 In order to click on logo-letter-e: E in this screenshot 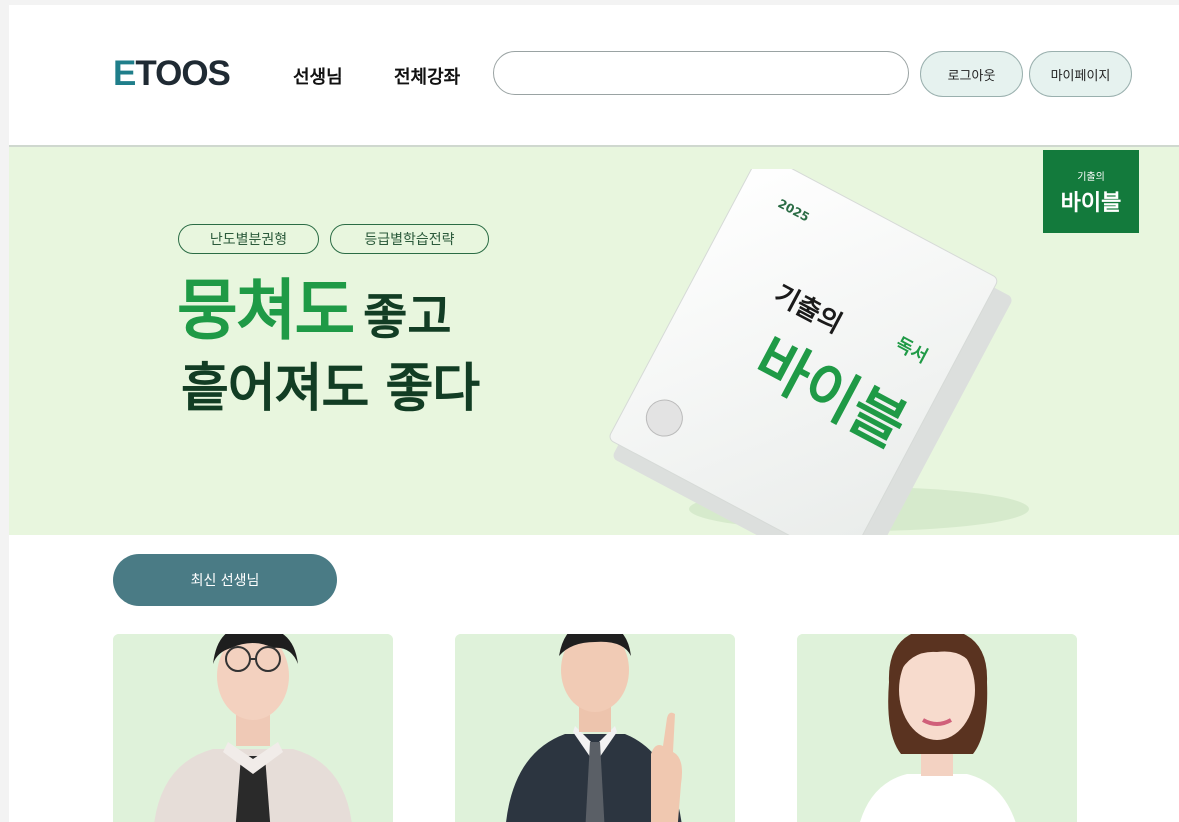, I will do `click(124, 73)`.